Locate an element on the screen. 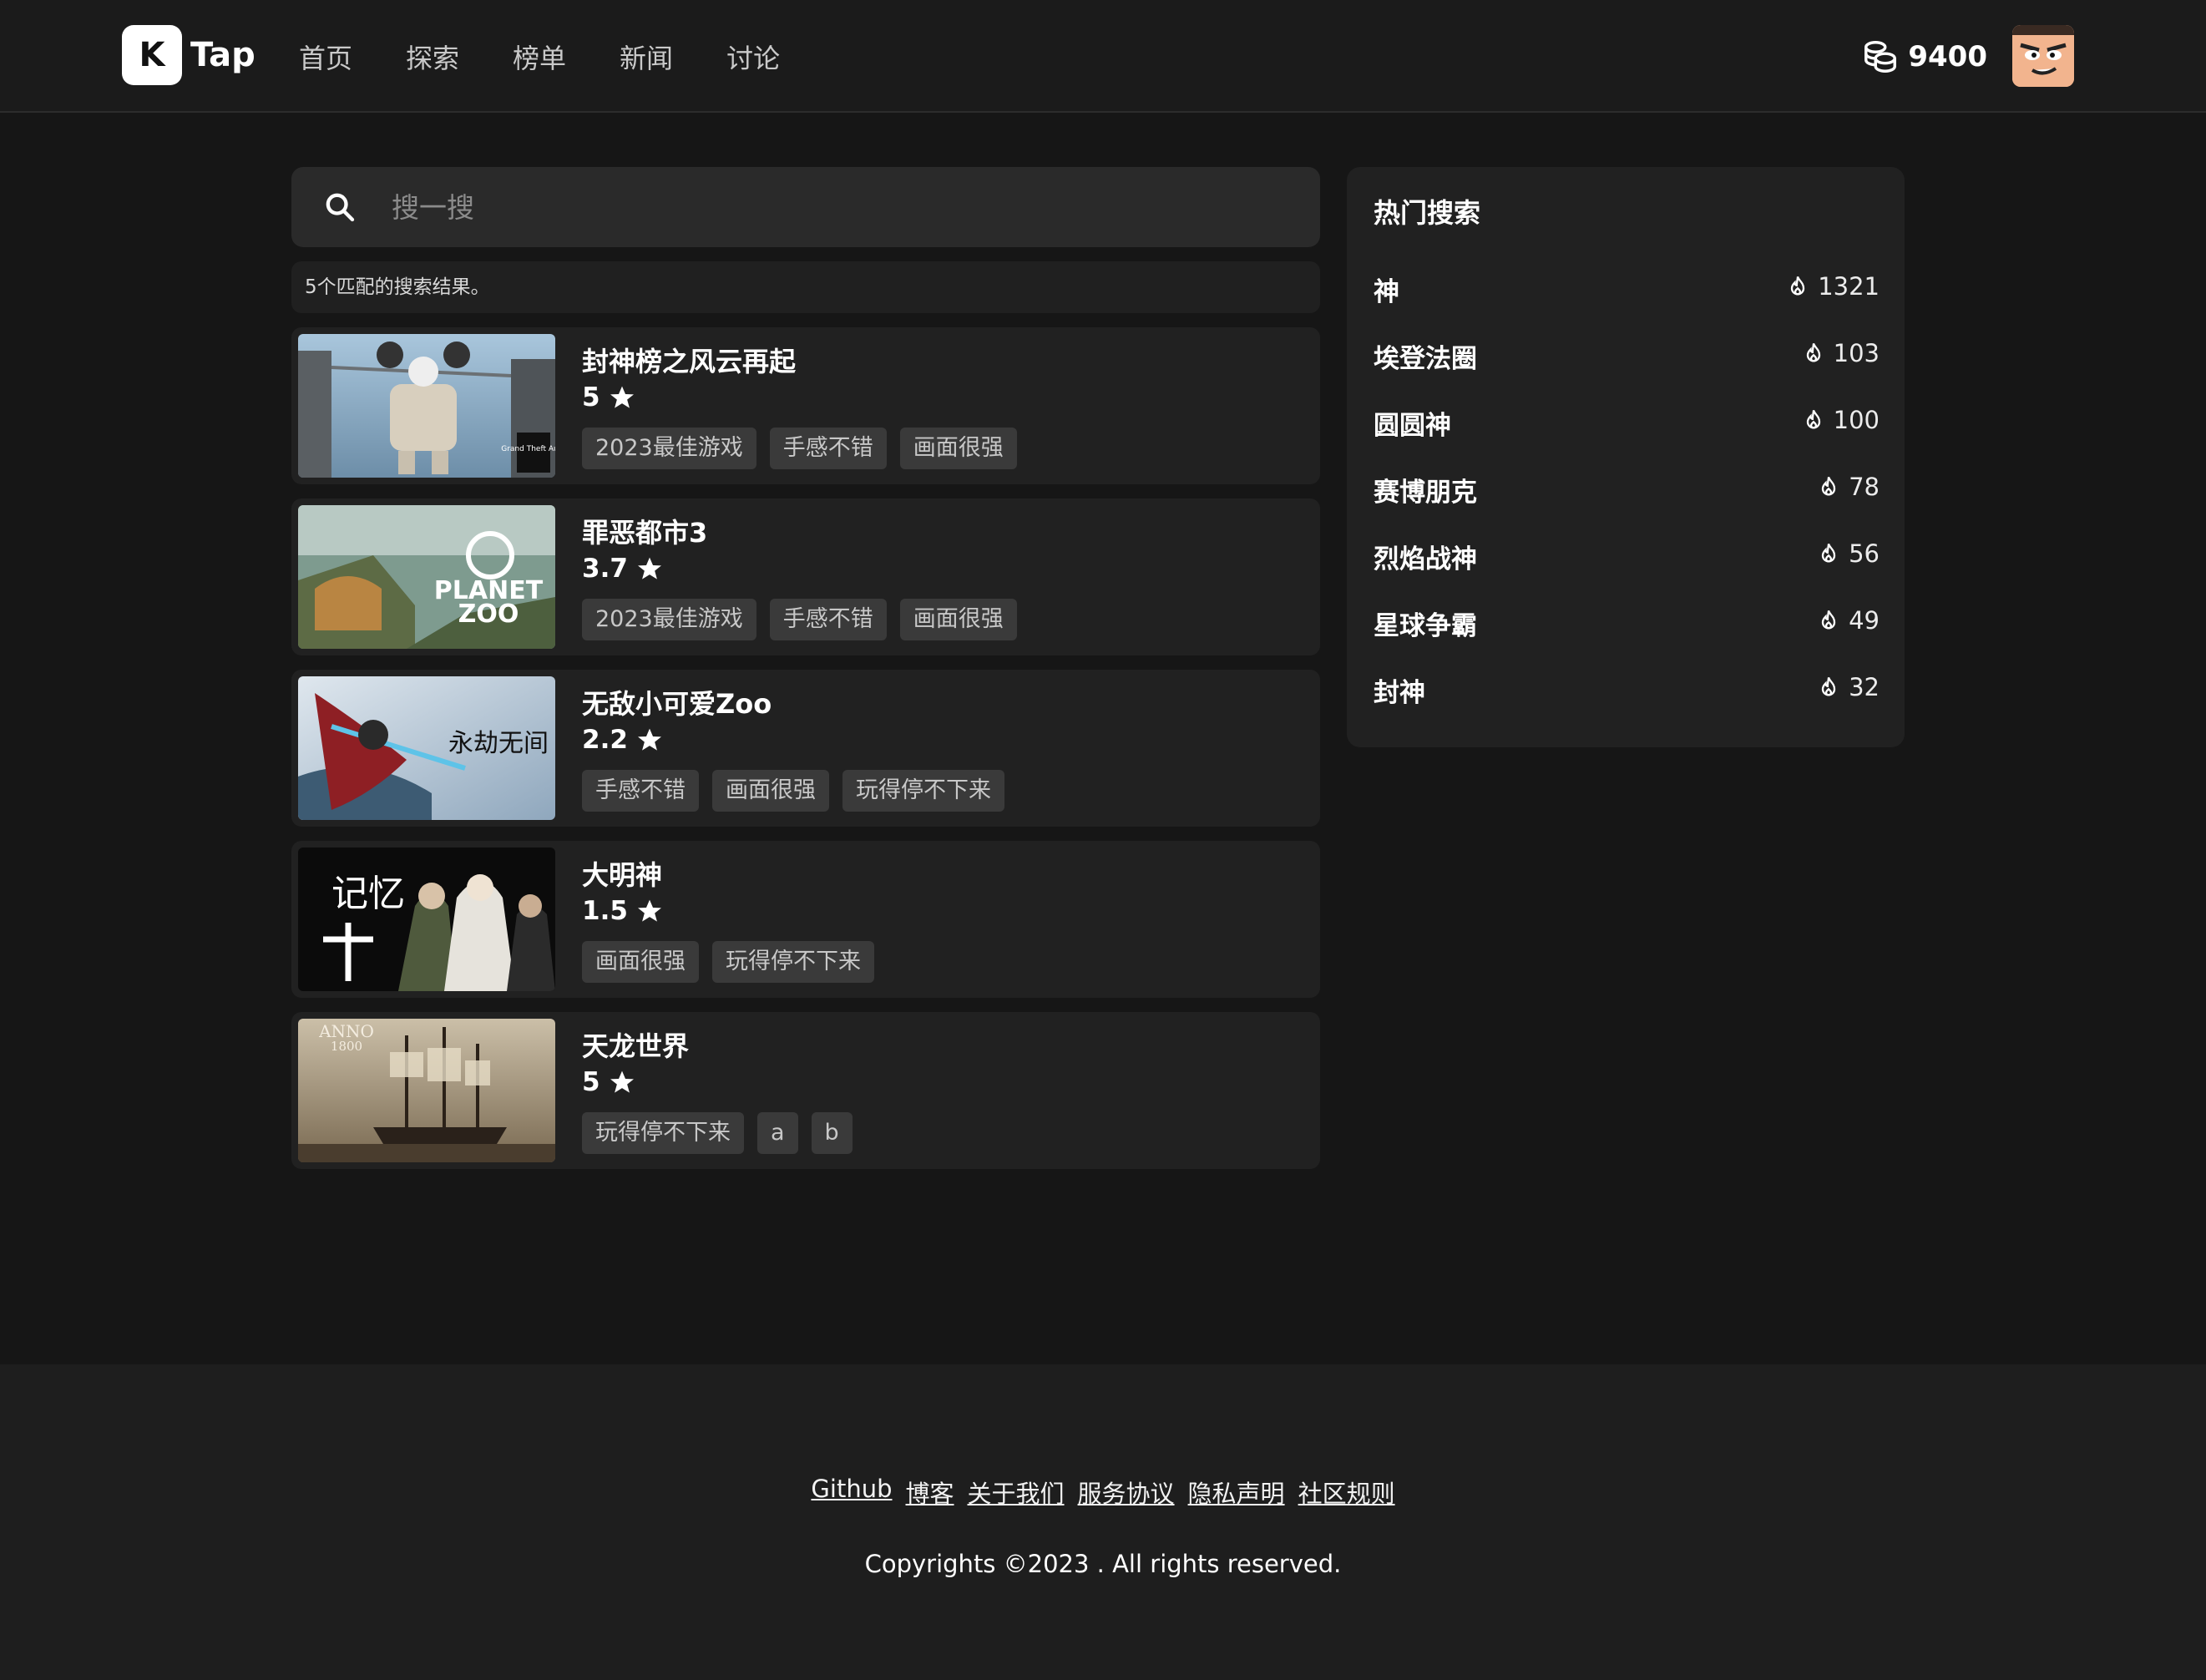 Image resolution: width=2206 pixels, height=1680 pixels. hot-search-count: 78 is located at coordinates (1865, 487).